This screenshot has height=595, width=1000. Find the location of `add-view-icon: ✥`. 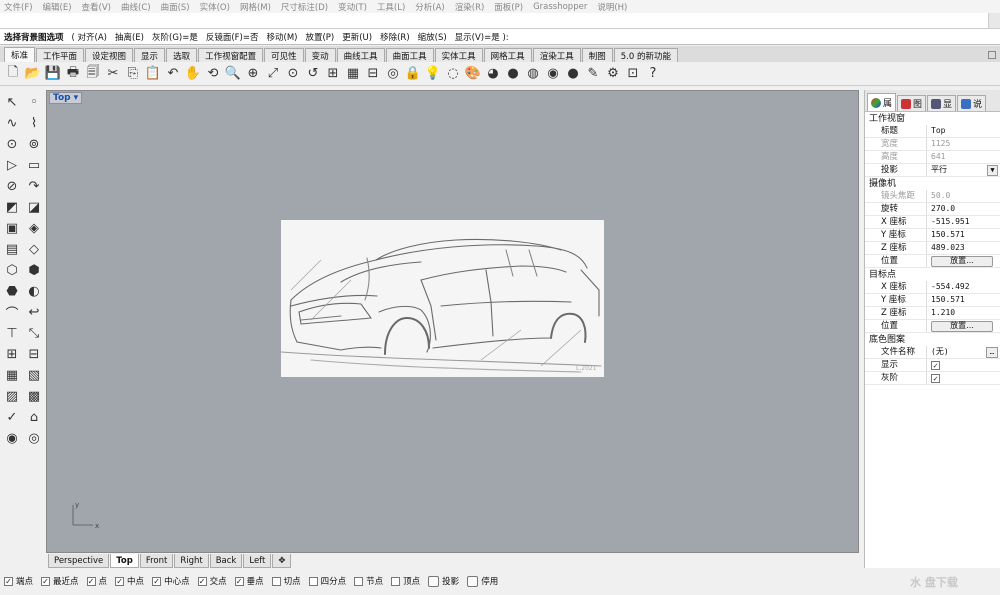

add-view-icon: ✥ is located at coordinates (282, 561).